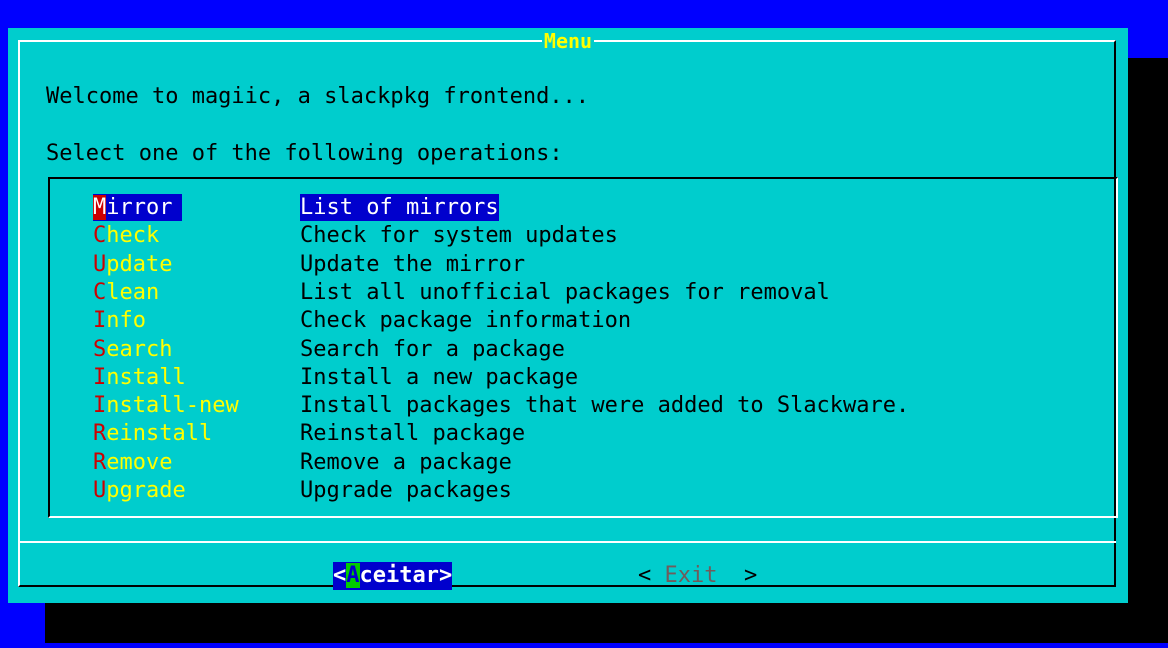 The height and width of the screenshot is (648, 1168). Describe the element at coordinates (737, 575) in the screenshot. I see `exit-button-close: >` at that location.